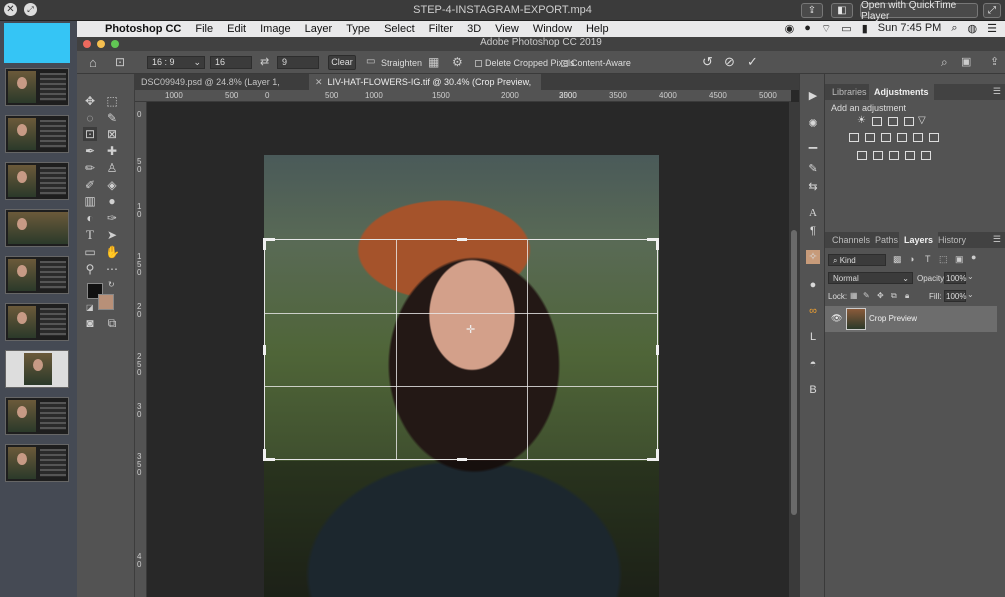  Describe the element at coordinates (231, 62) in the screenshot. I see `width-input: 16` at that location.